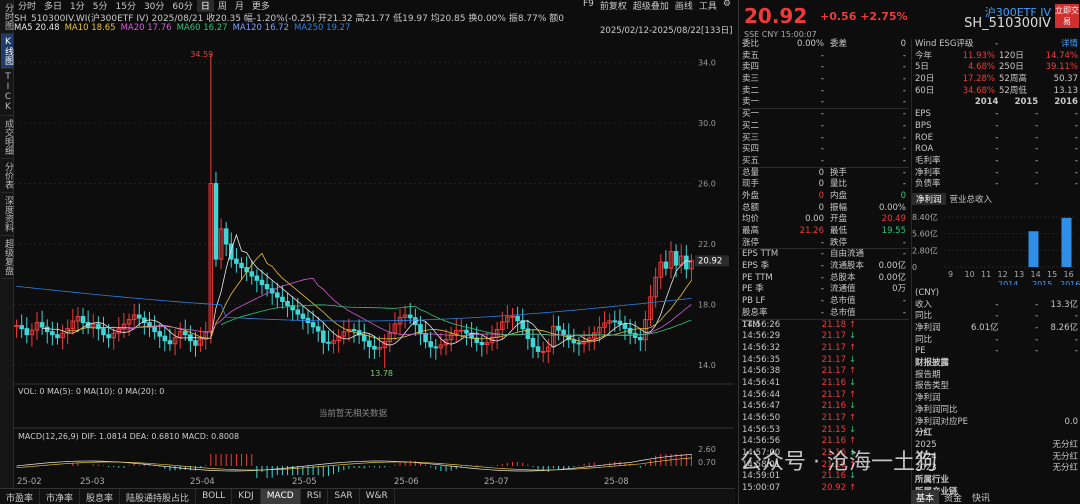 The image size is (1080, 504). I want to click on fin-year: 2014, so click(986, 102).